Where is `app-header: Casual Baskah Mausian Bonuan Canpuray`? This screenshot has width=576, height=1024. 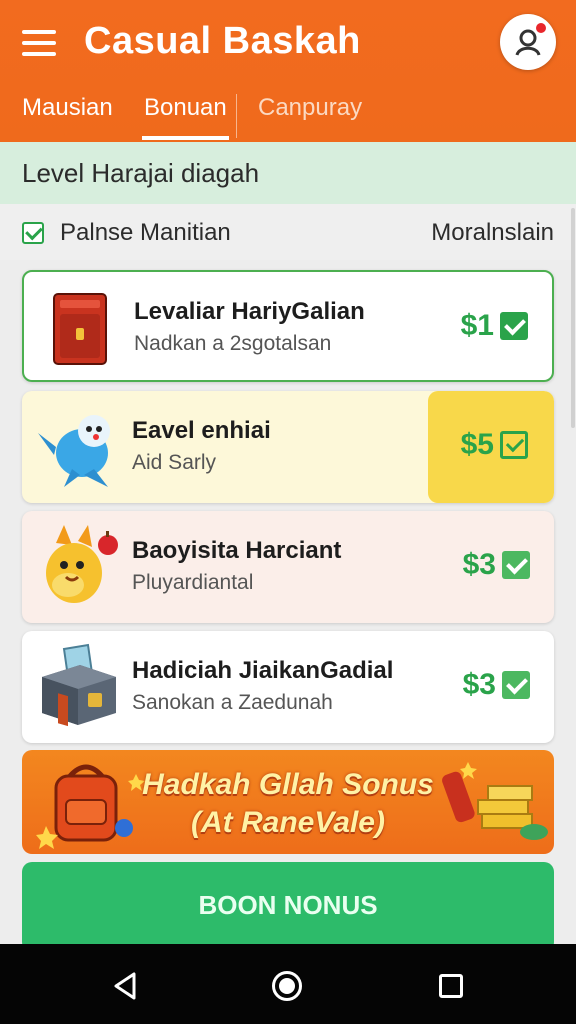
app-header: Casual Baskah Mausian Bonuan Canpuray is located at coordinates (288, 71).